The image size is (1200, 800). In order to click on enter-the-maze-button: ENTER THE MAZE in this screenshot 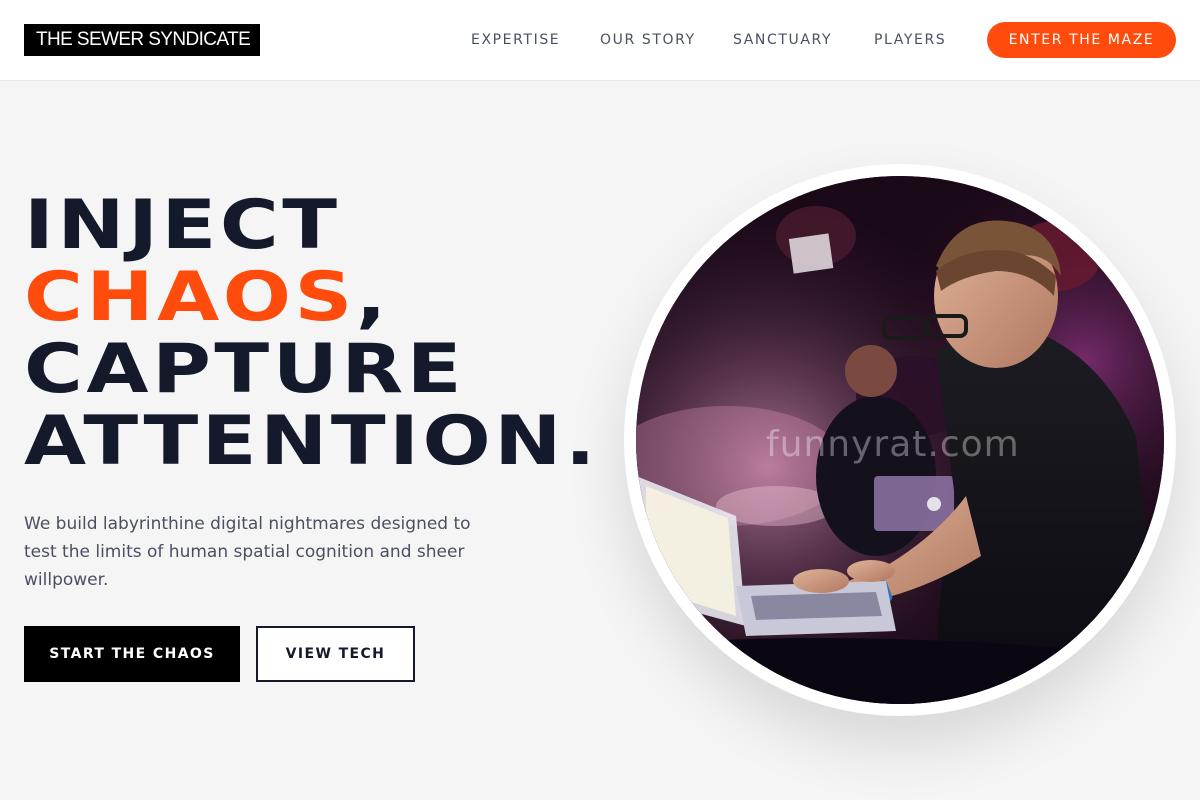, I will do `click(1081, 40)`.